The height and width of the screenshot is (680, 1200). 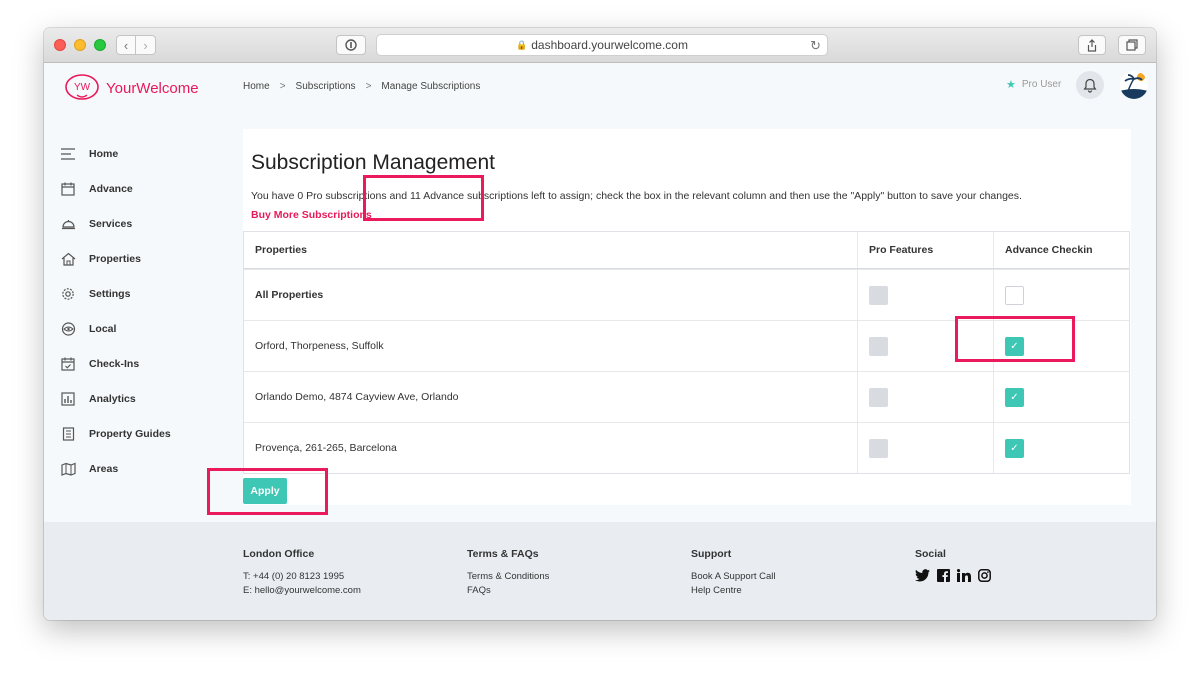 I want to click on house-icon, so click(x=68, y=259).